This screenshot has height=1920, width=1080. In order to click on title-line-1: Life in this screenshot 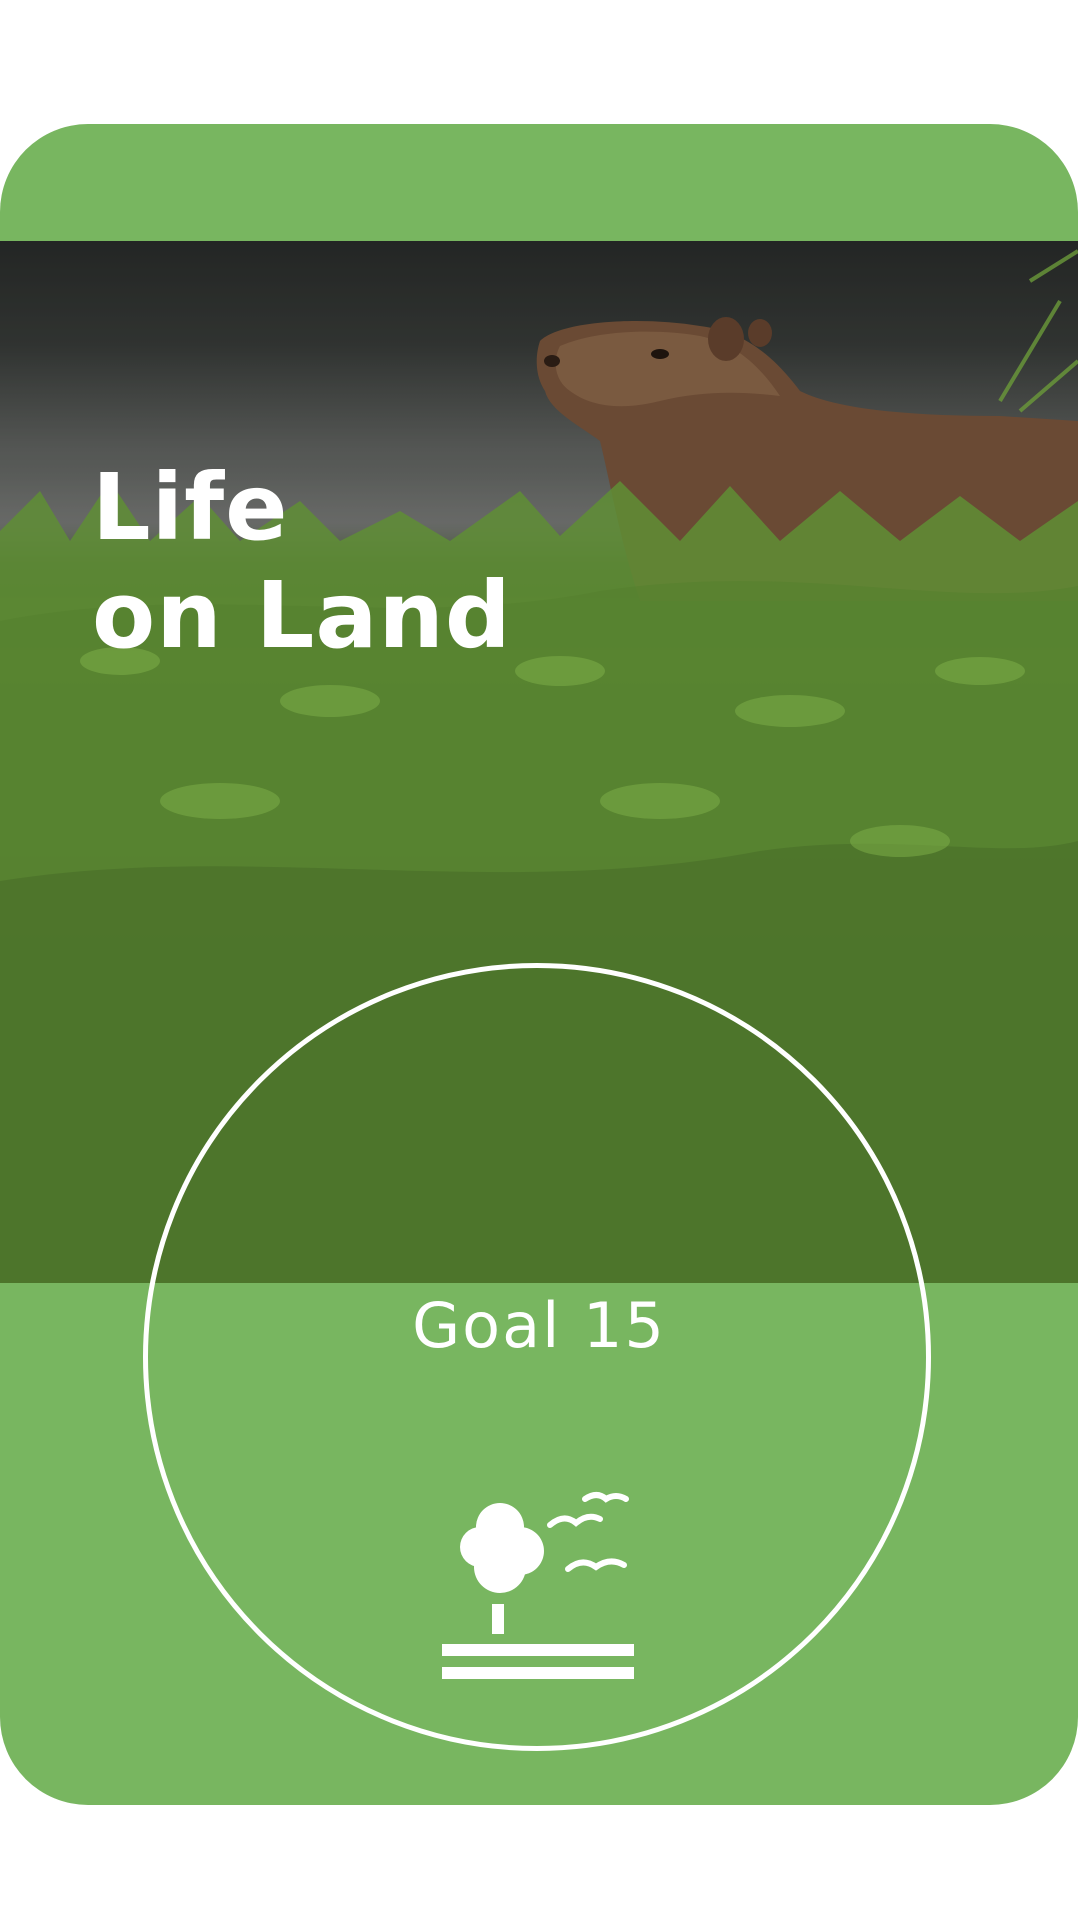, I will do `click(190, 507)`.